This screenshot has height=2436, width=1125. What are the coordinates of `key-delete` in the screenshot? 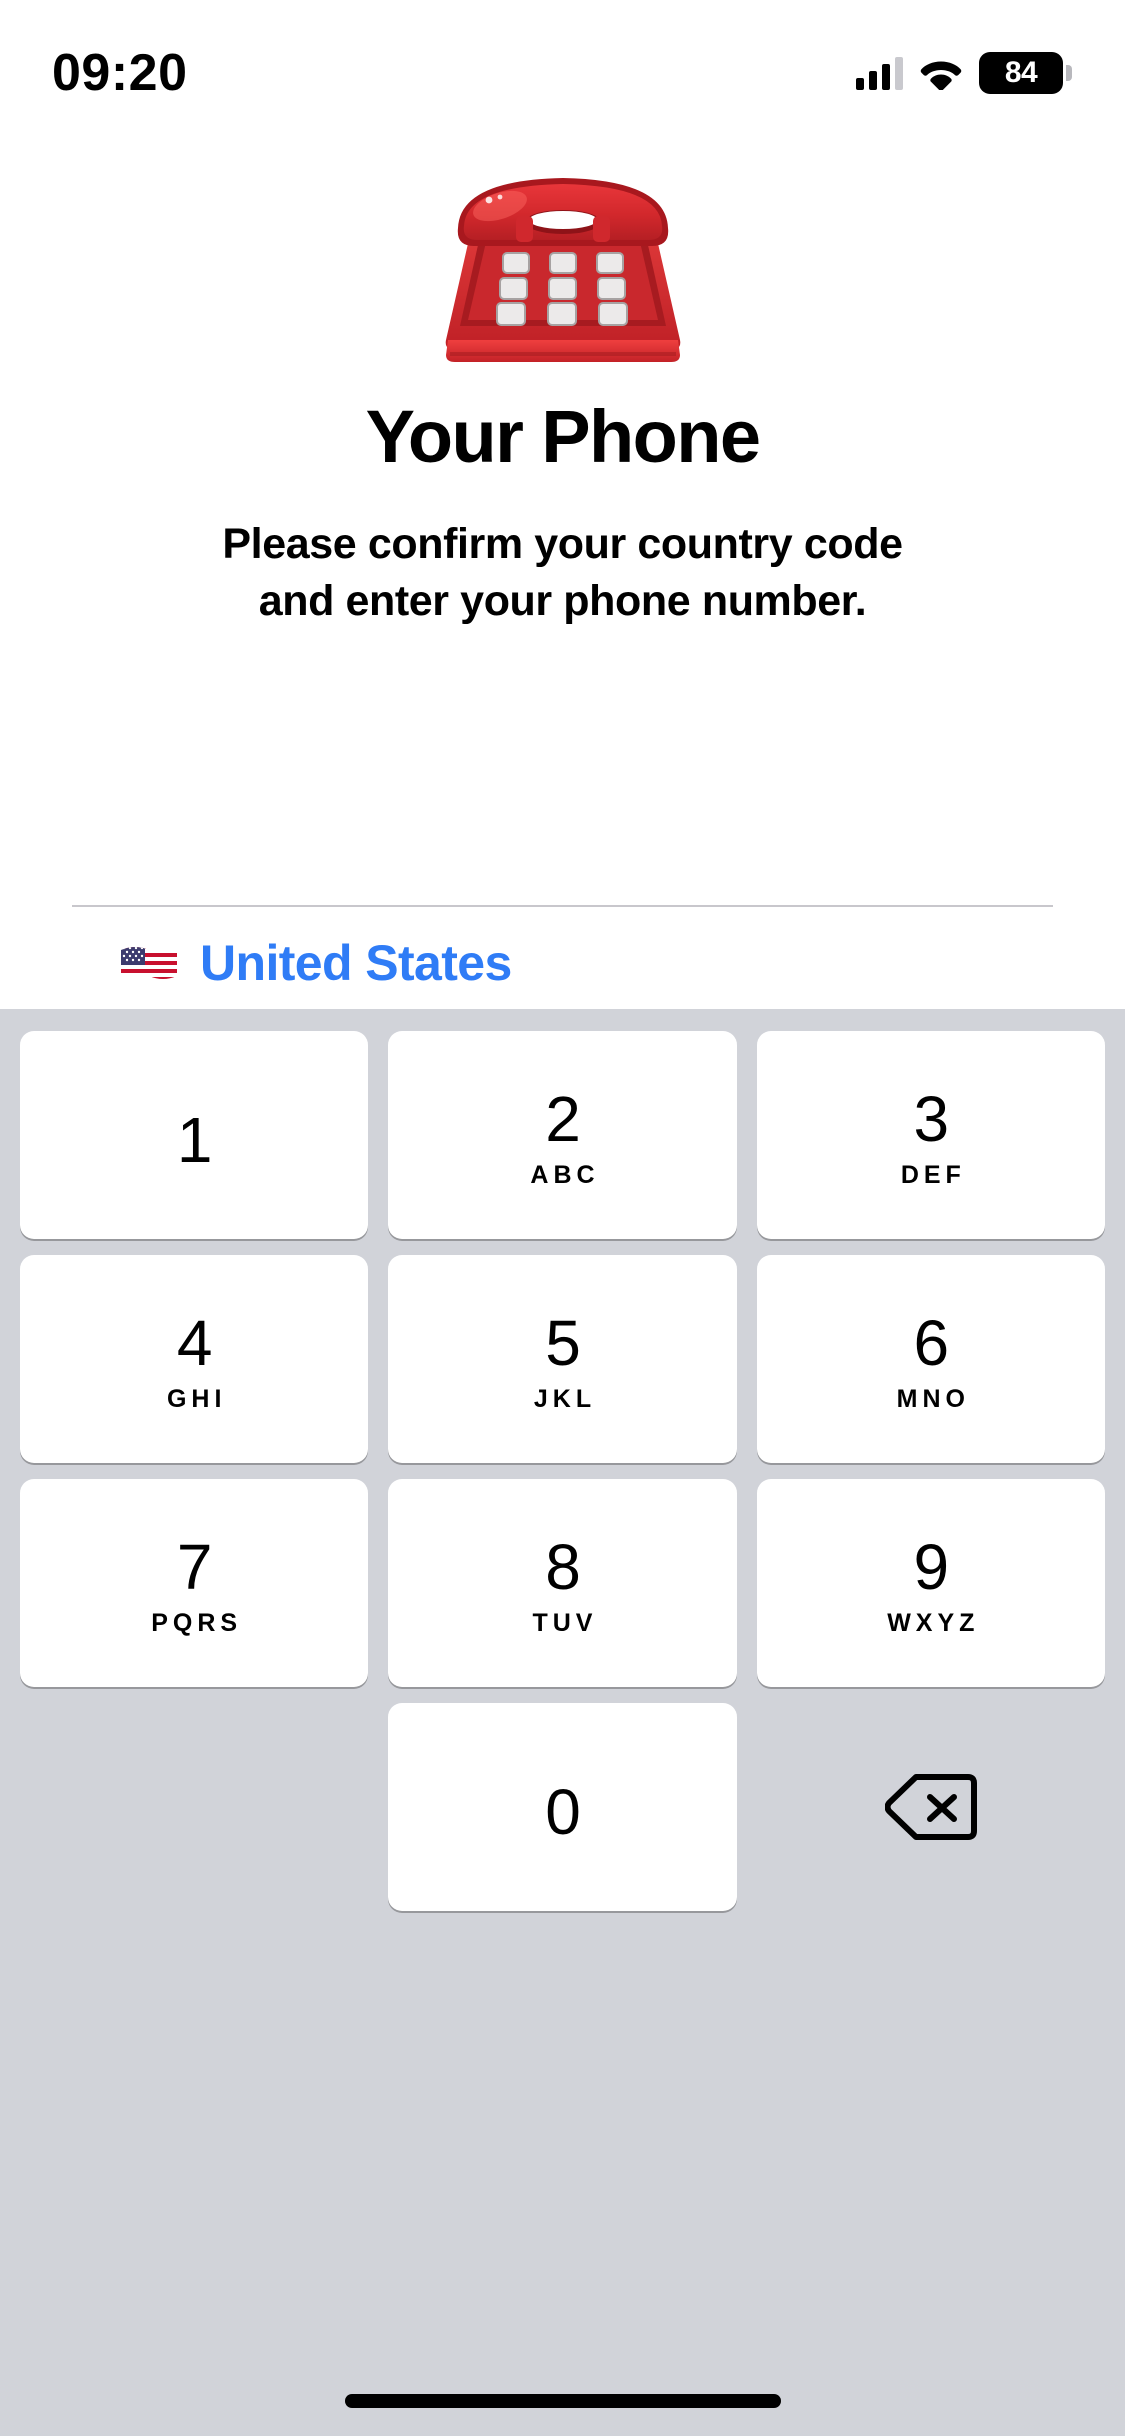 It's located at (931, 1807).